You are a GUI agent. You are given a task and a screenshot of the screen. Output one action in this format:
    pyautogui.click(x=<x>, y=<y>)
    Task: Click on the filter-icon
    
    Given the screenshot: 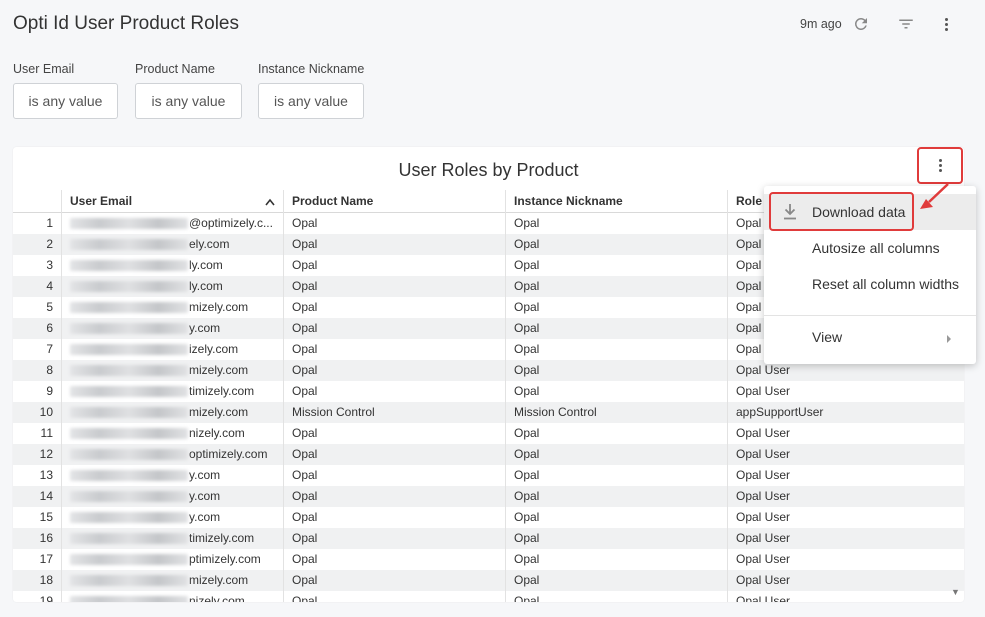 What is the action you would take?
    pyautogui.click(x=906, y=24)
    